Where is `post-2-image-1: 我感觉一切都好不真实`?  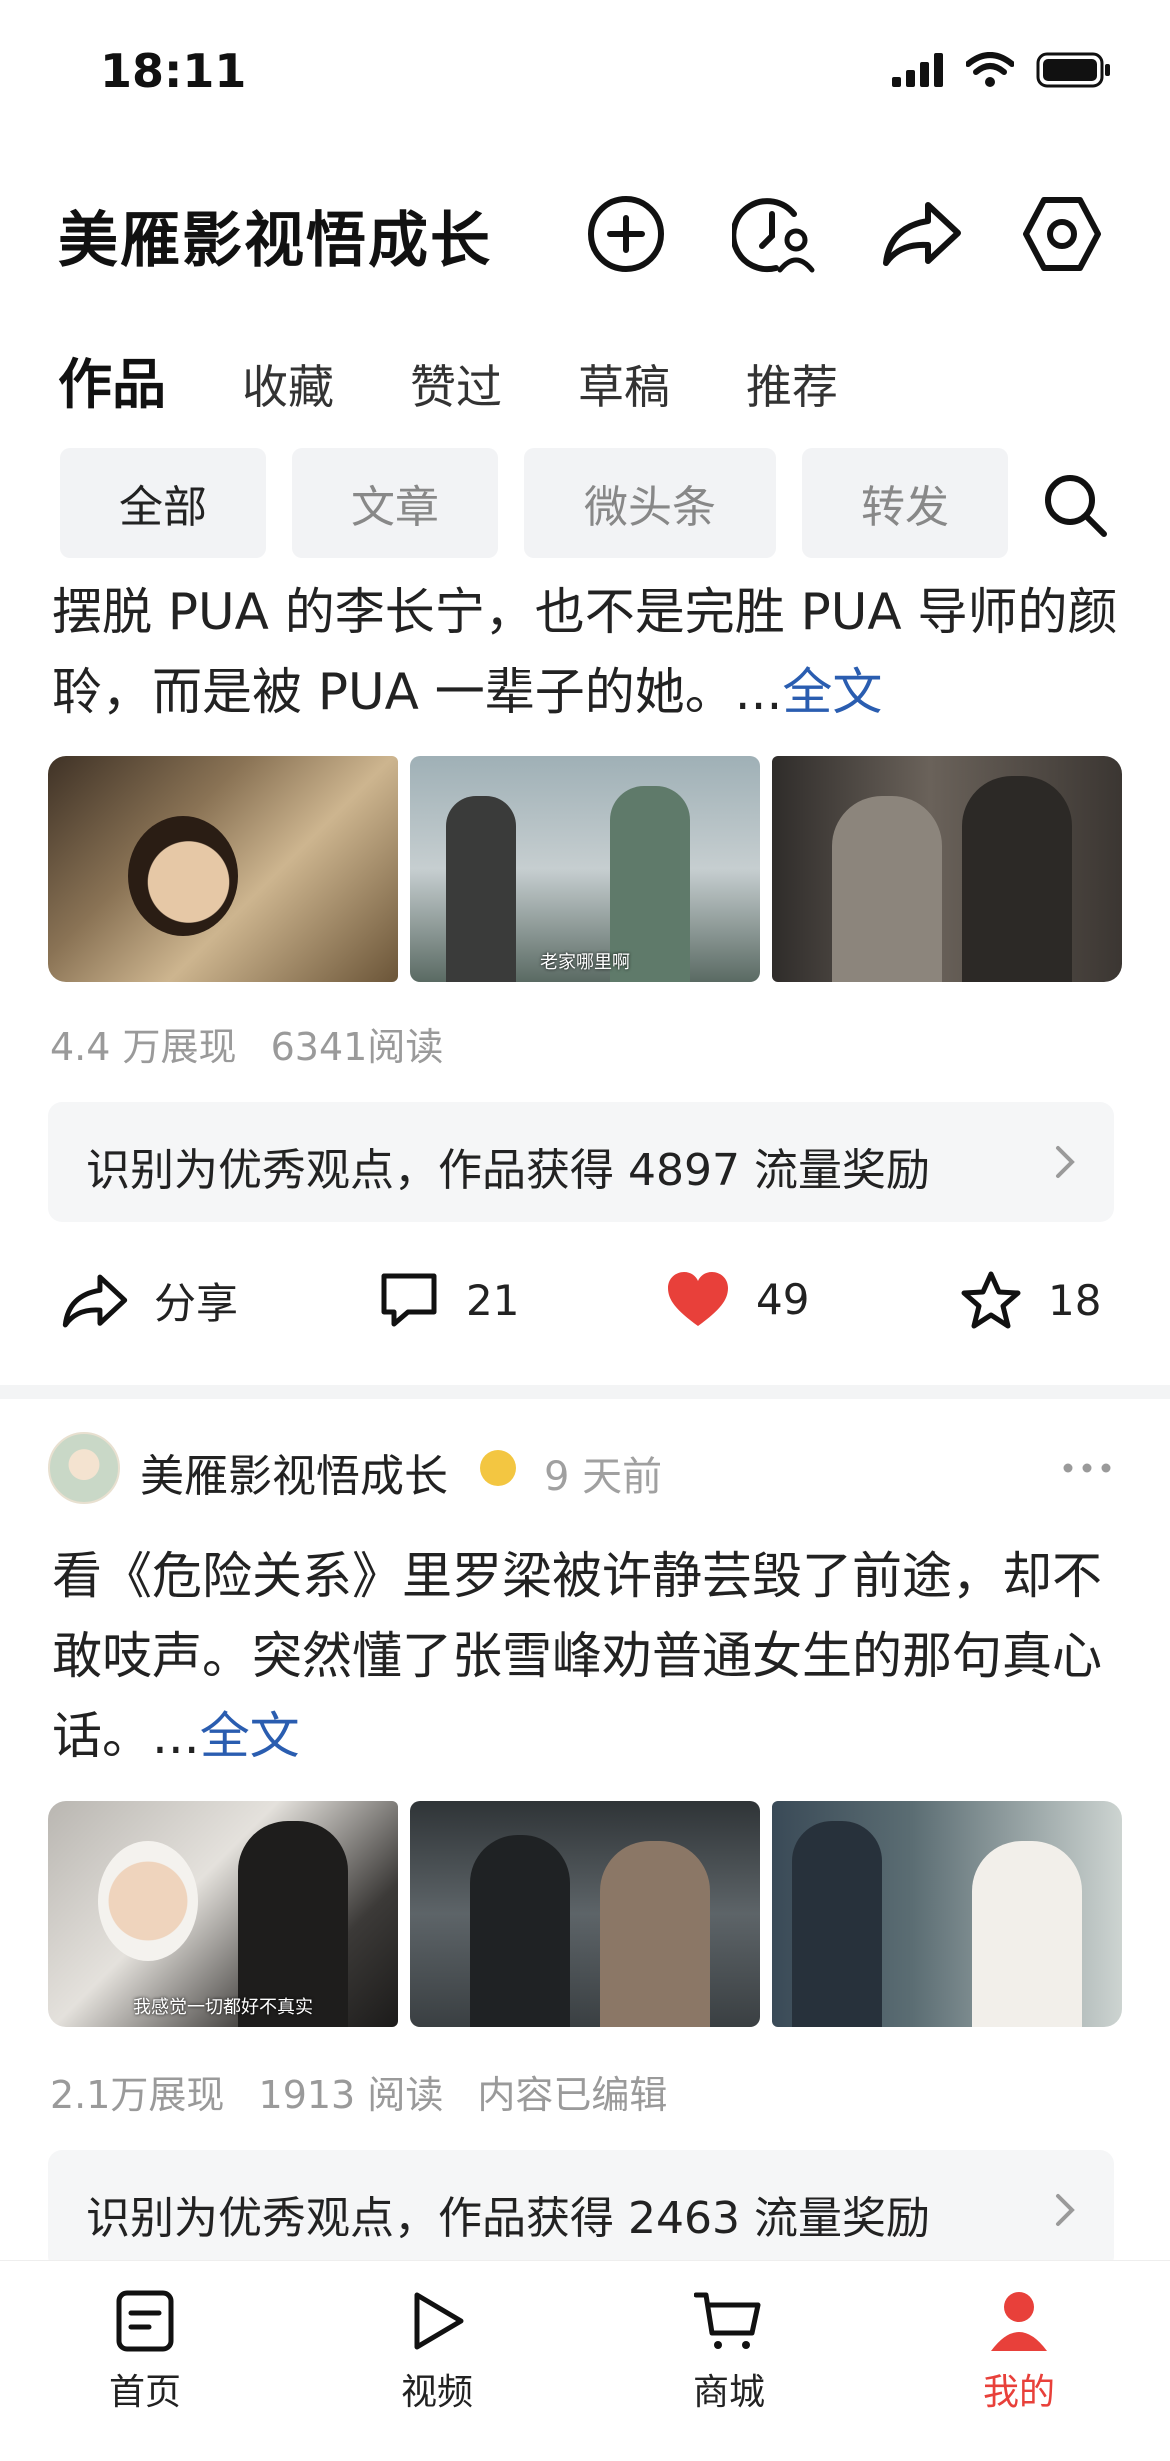 post-2-image-1: 我感觉一切都好不真实 is located at coordinates (223, 1914).